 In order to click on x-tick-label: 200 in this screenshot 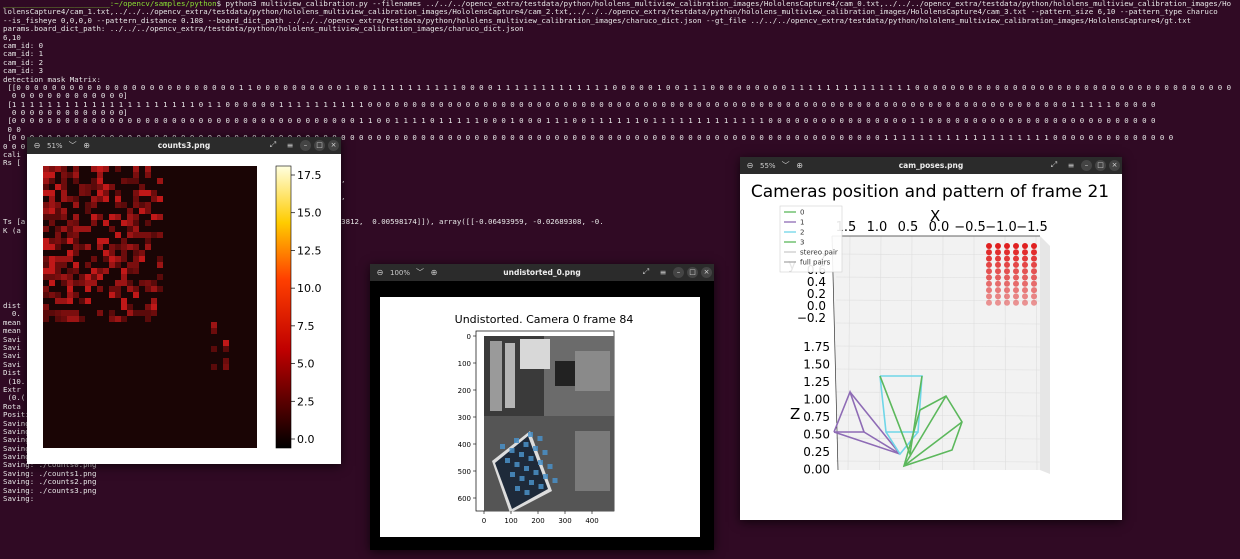, I will do `click(537, 521)`.